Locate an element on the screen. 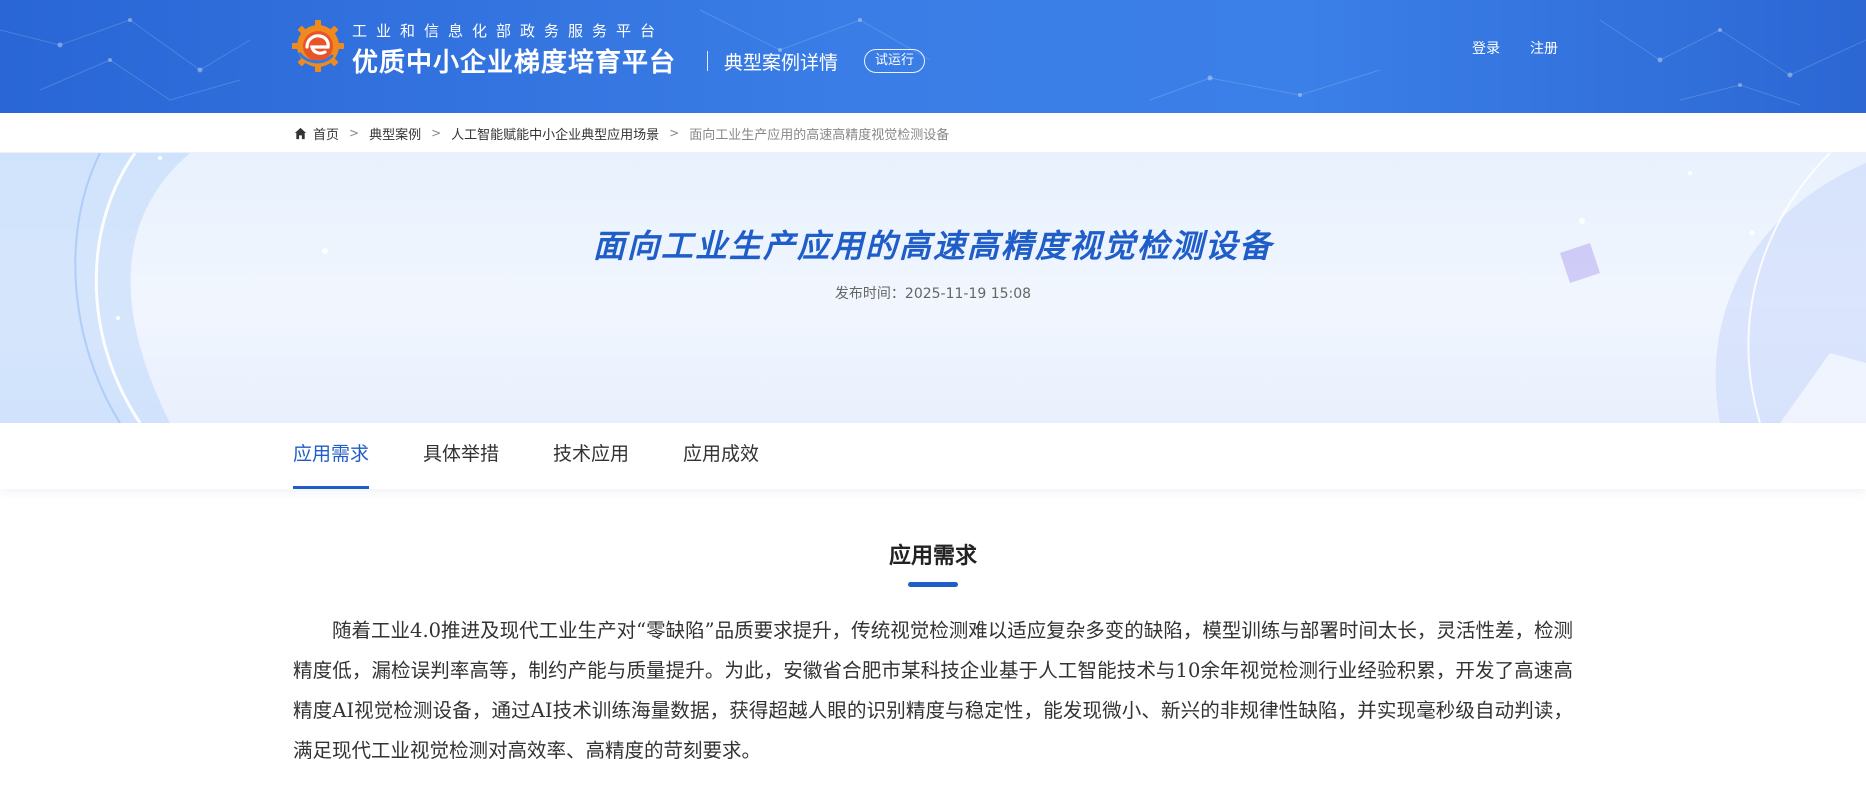 The width and height of the screenshot is (1866, 804). brand-subtitle: 工业和信息化部政务服务平台 is located at coordinates (508, 31).